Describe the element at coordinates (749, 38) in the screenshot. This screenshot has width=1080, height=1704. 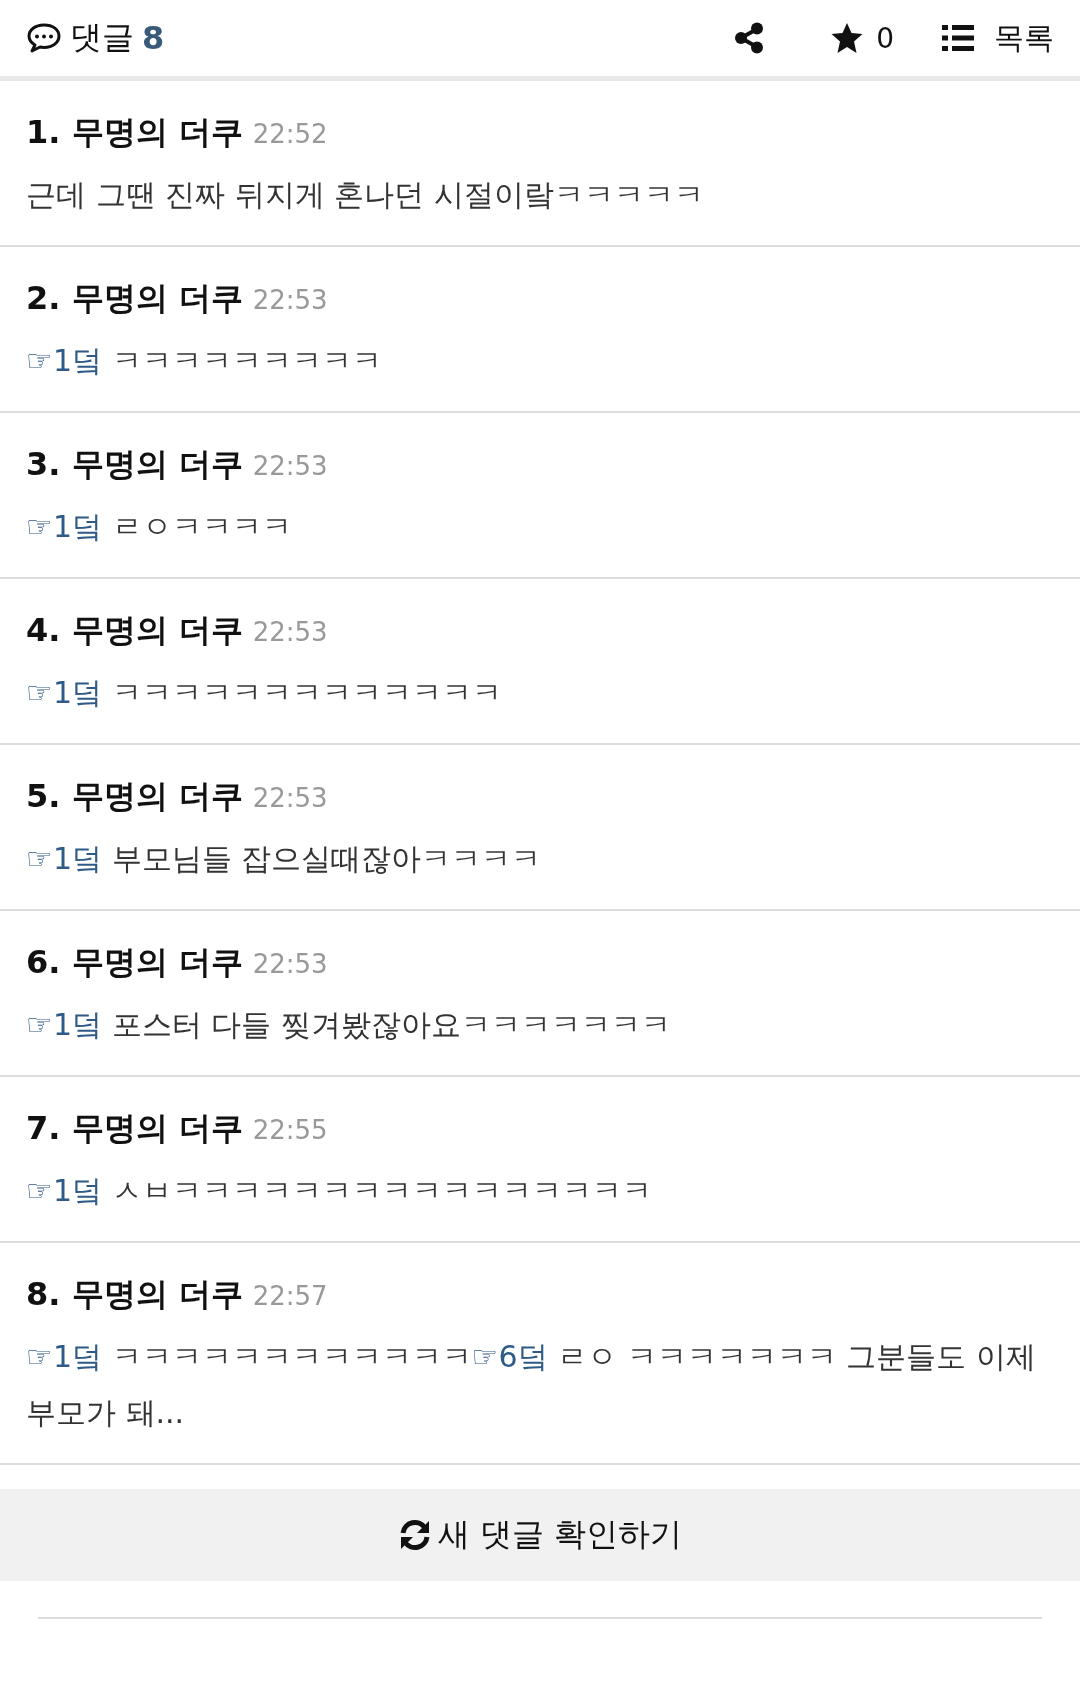
I see `share-icon` at that location.